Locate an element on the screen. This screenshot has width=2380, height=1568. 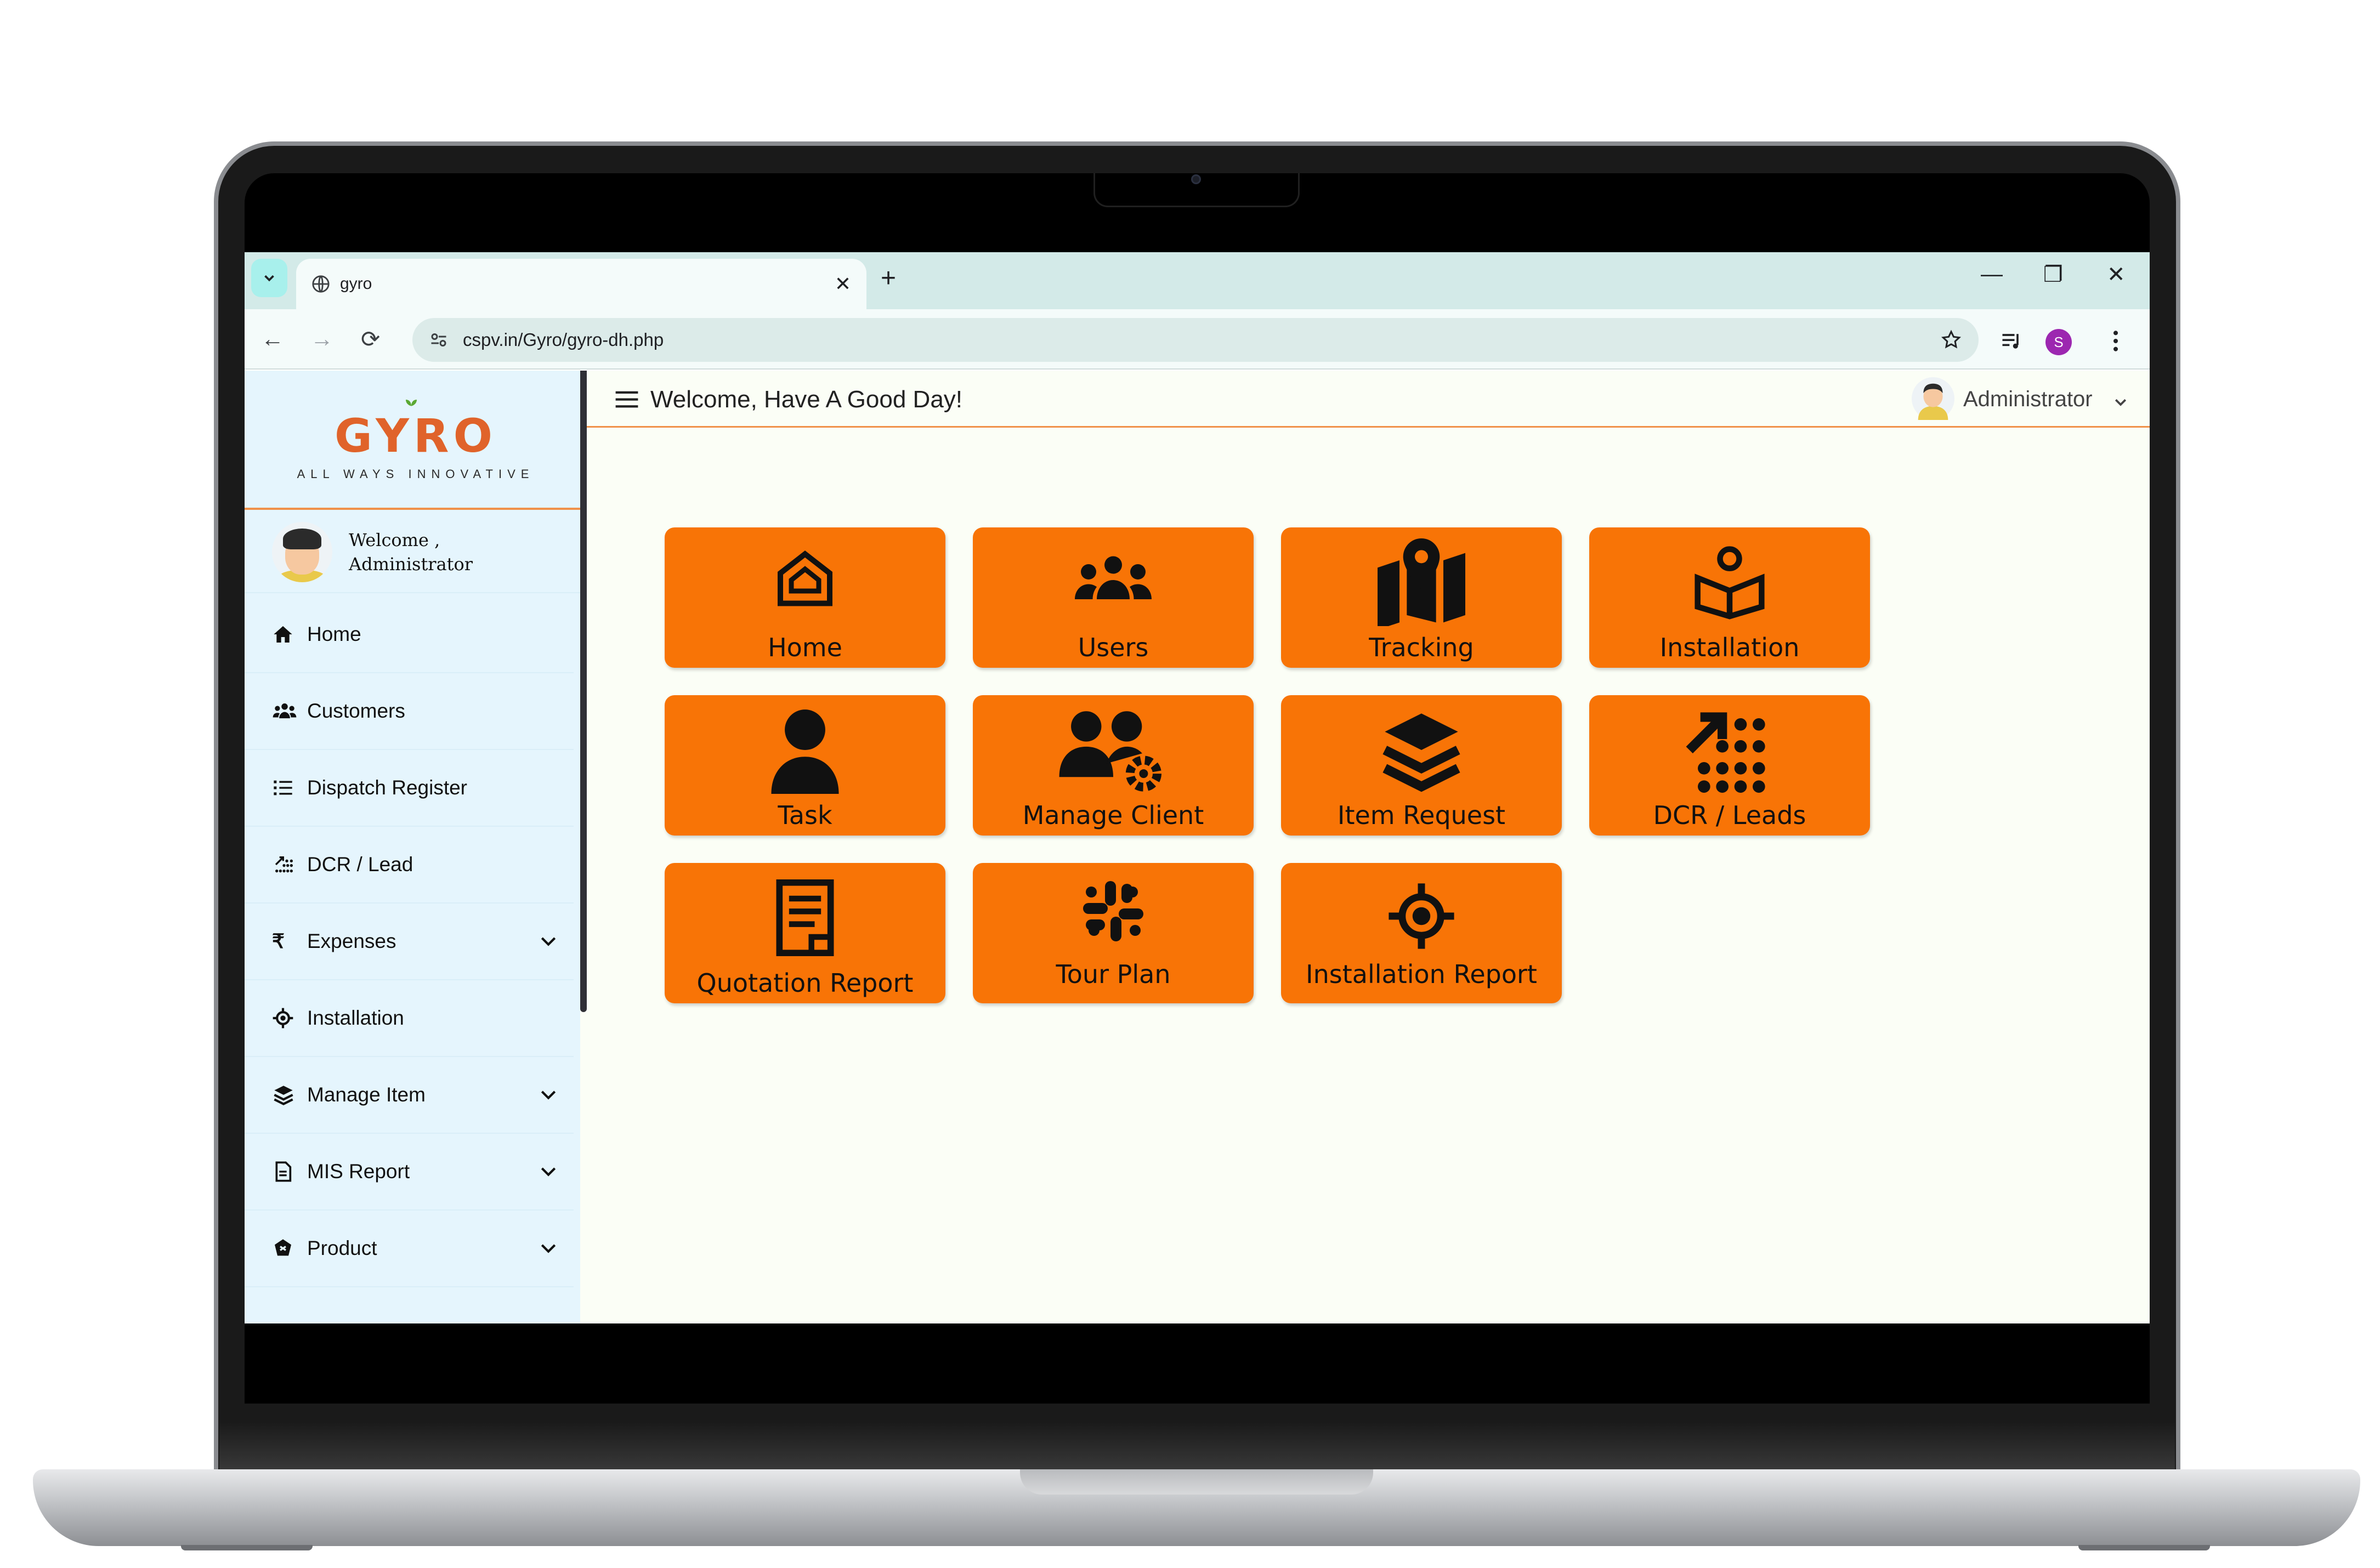
address-bar: cspv.in/Gyro/gyro-dh.php is located at coordinates (1195, 340).